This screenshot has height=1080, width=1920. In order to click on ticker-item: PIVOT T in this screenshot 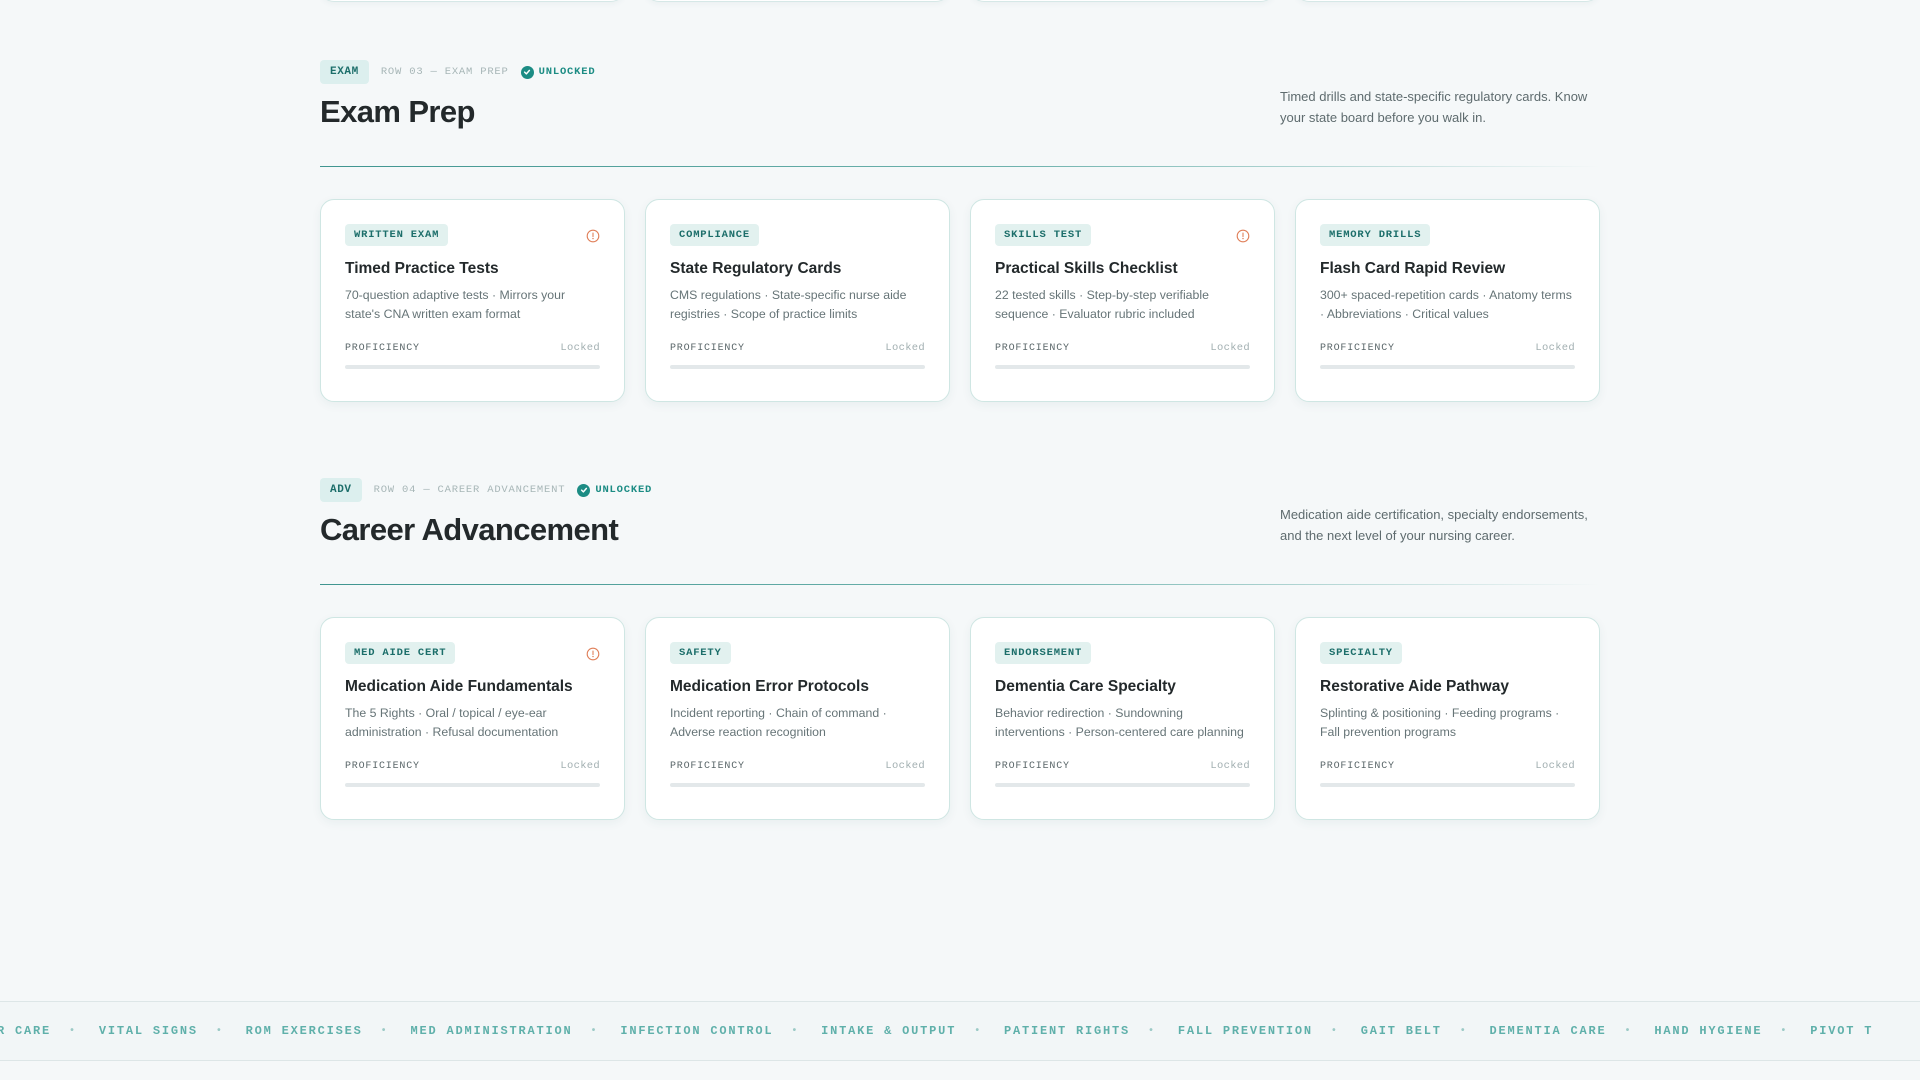, I will do `click(1841, 1031)`.